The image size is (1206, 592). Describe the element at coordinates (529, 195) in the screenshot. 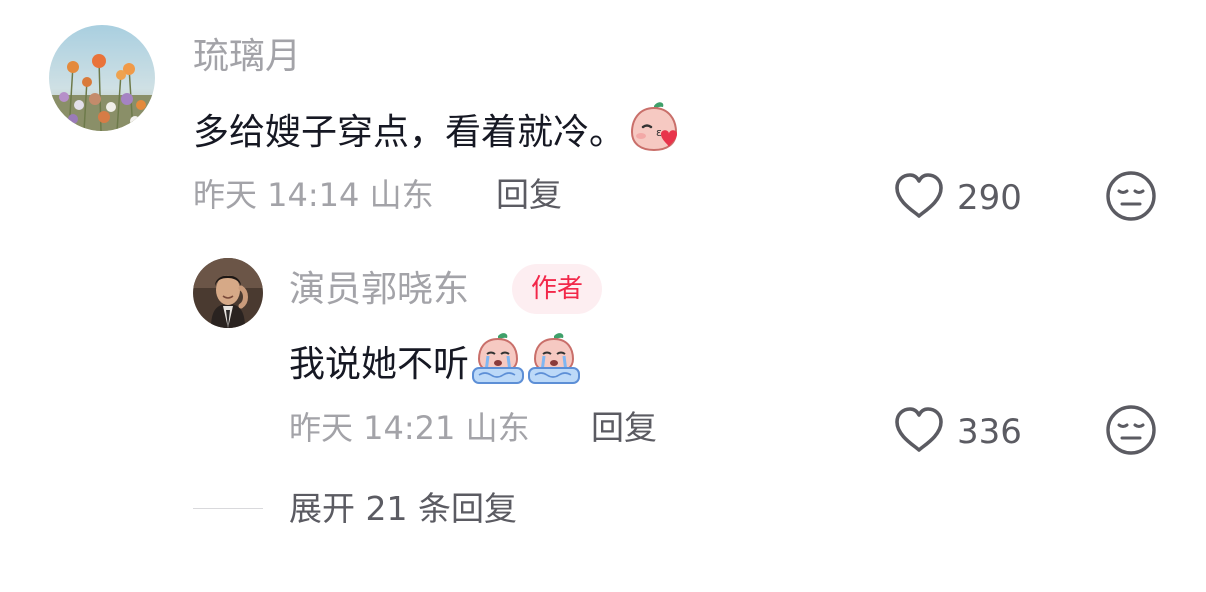

I see `comment-reply-button: 回复` at that location.